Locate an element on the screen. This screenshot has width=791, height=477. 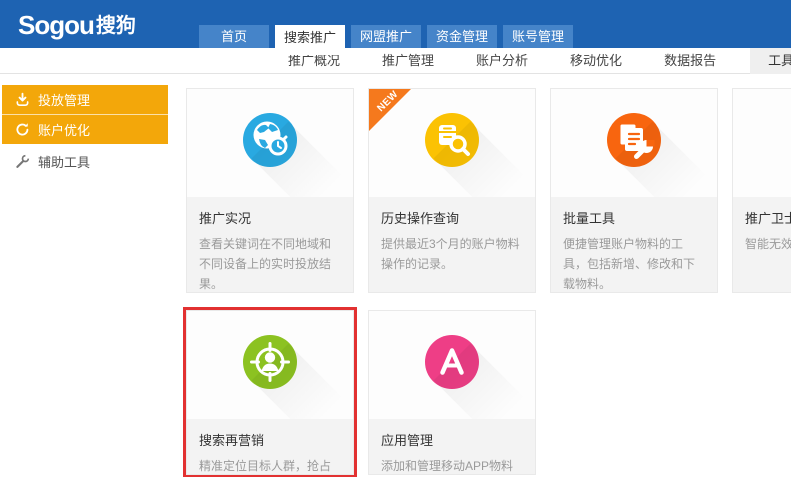
card-title: 搜索再营销 is located at coordinates (232, 440).